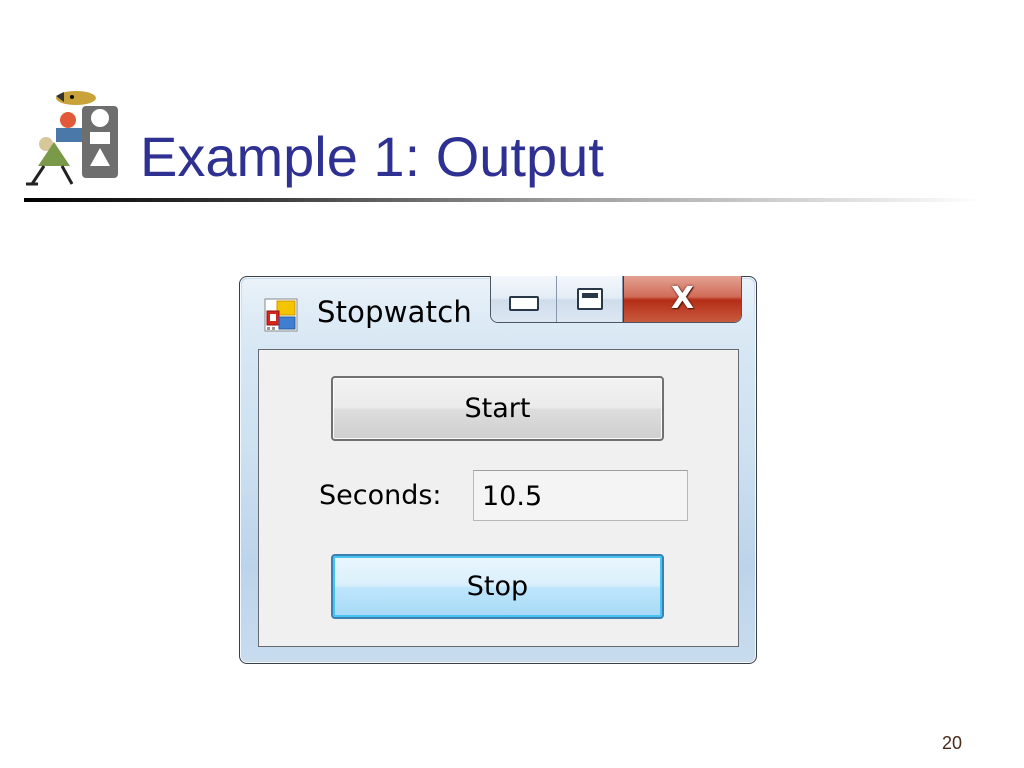  Describe the element at coordinates (281, 315) in the screenshot. I see `app-window-icon` at that location.